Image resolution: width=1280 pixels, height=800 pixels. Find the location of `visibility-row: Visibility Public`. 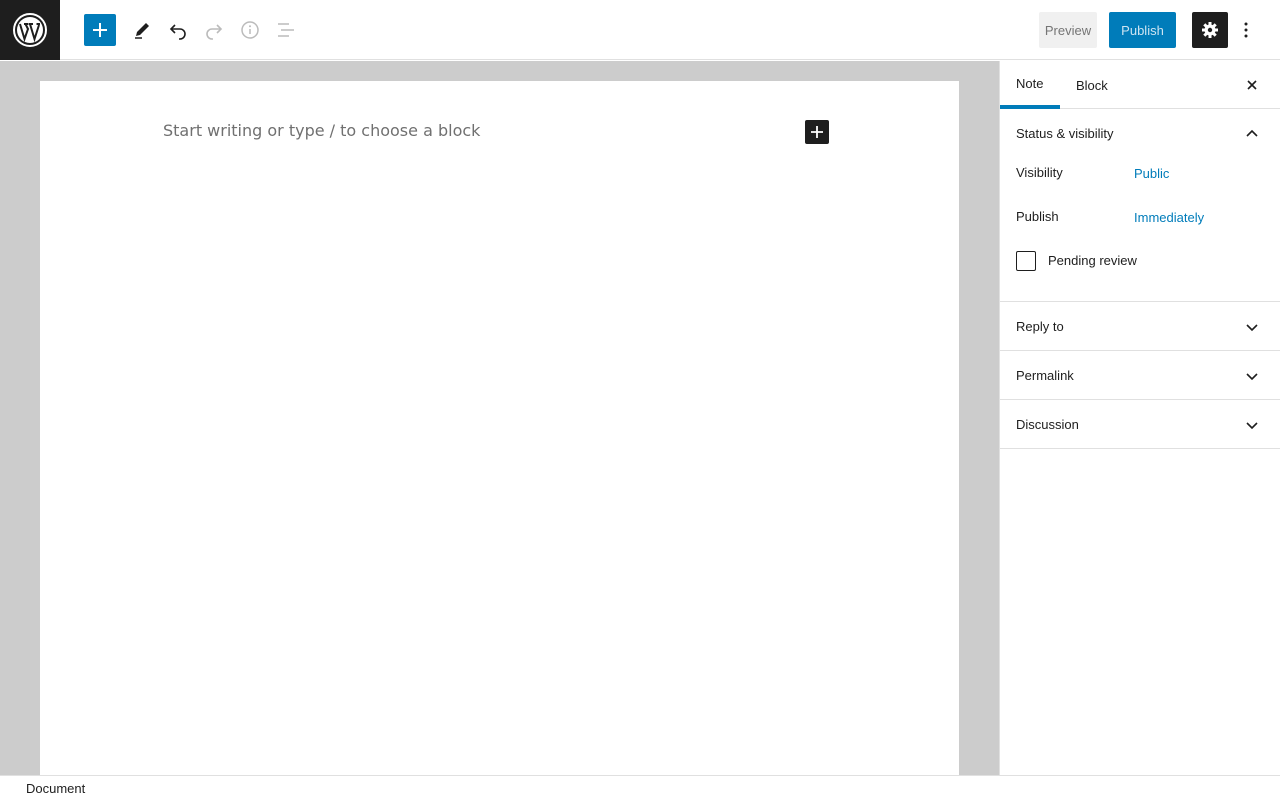

visibility-row: Visibility Public is located at coordinates (1140, 179).